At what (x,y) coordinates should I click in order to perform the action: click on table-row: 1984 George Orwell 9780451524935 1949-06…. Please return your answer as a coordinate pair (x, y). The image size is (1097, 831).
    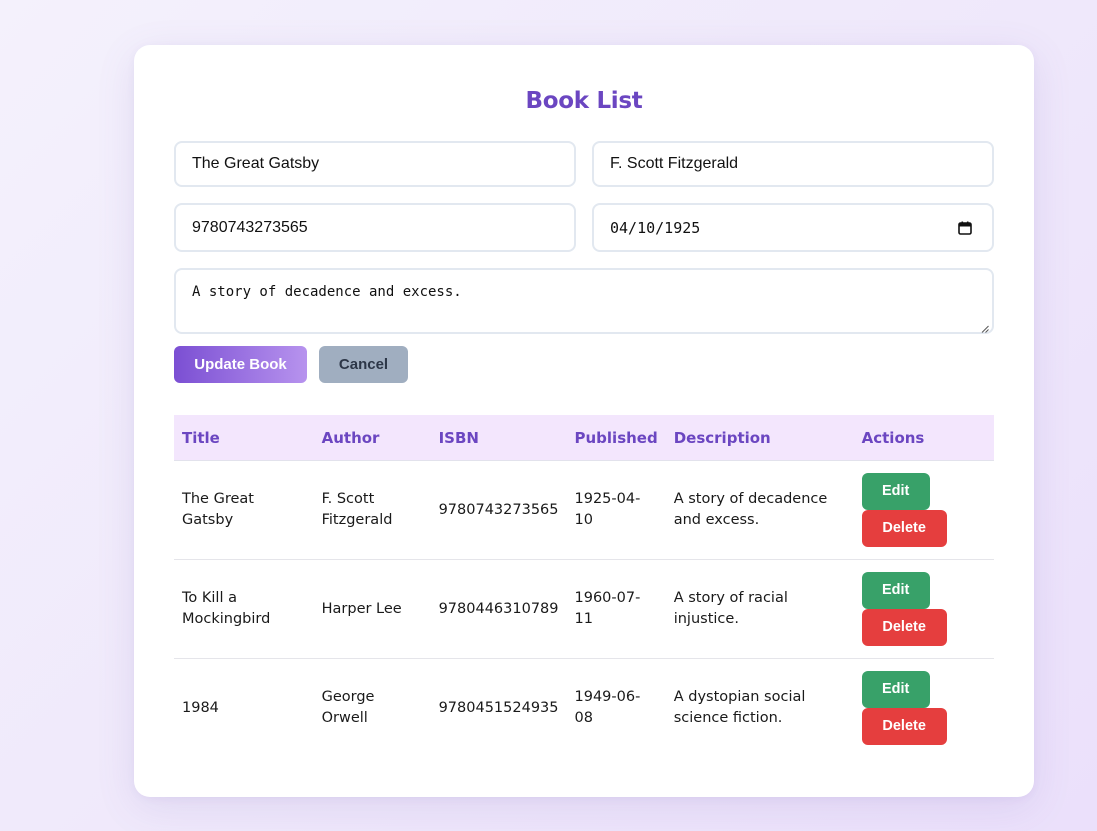
    Looking at the image, I should click on (584, 708).